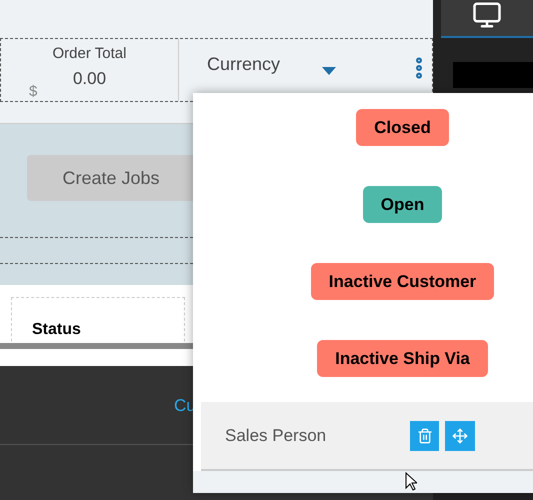 Image resolution: width=533 pixels, height=500 pixels. Describe the element at coordinates (33, 92) in the screenshot. I see `currency-symbol: $` at that location.